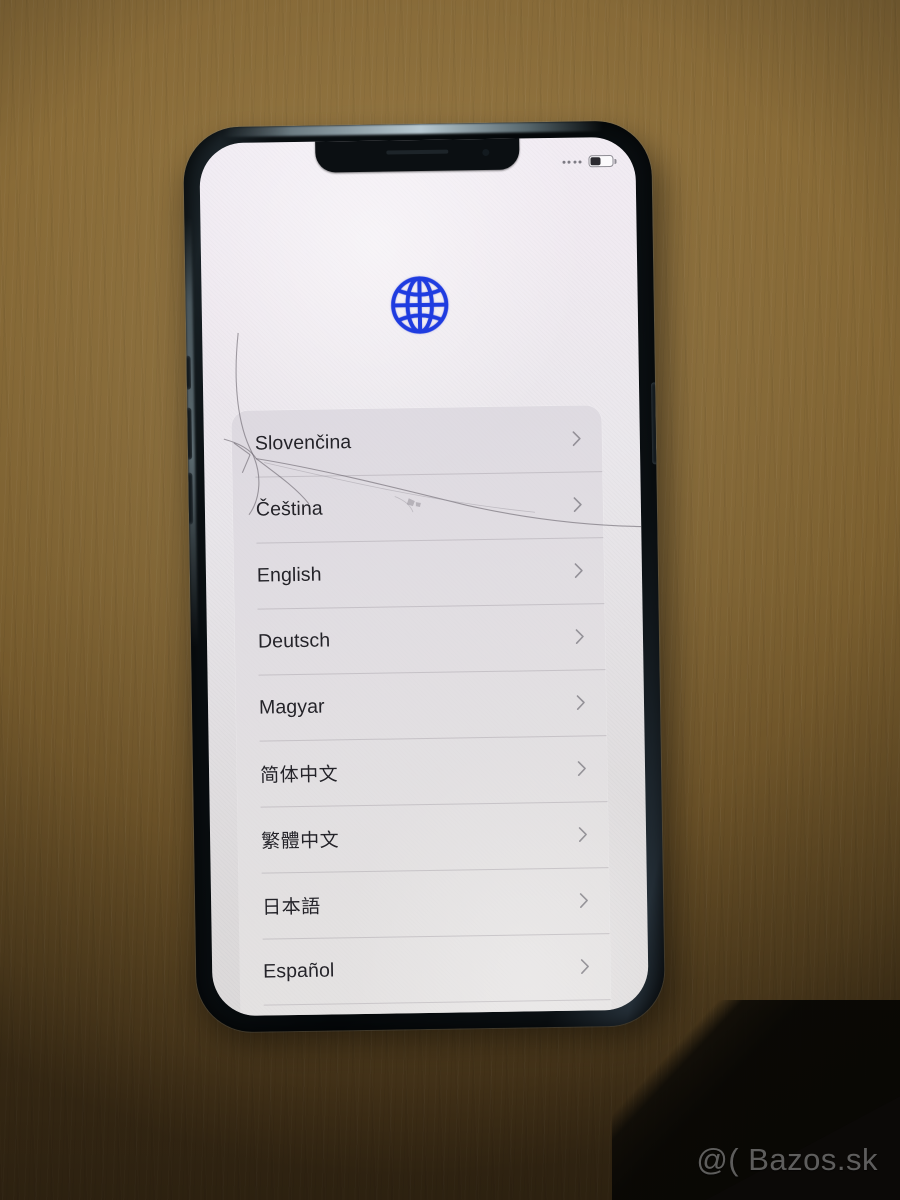 The width and height of the screenshot is (900, 1200). What do you see at coordinates (425, 969) in the screenshot?
I see `list-item: Español` at bounding box center [425, 969].